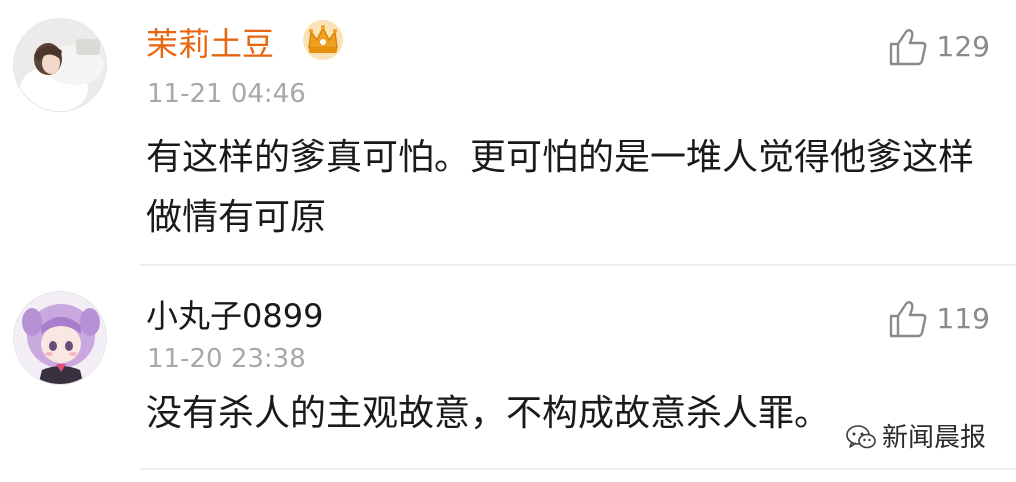  Describe the element at coordinates (226, 359) in the screenshot. I see `timestamp: 11-20 23:38` at that location.